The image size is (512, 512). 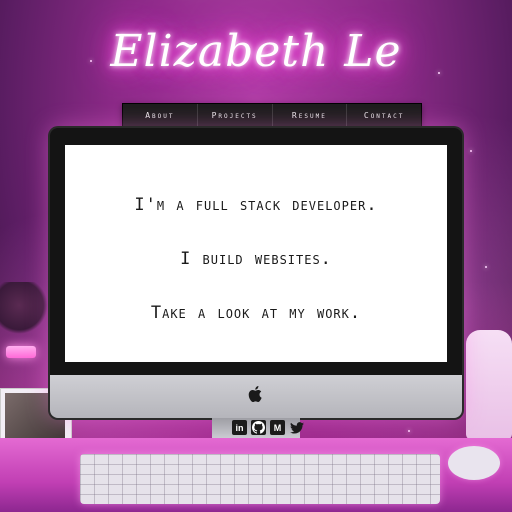 I want to click on apple-logo-icon, so click(x=255, y=394).